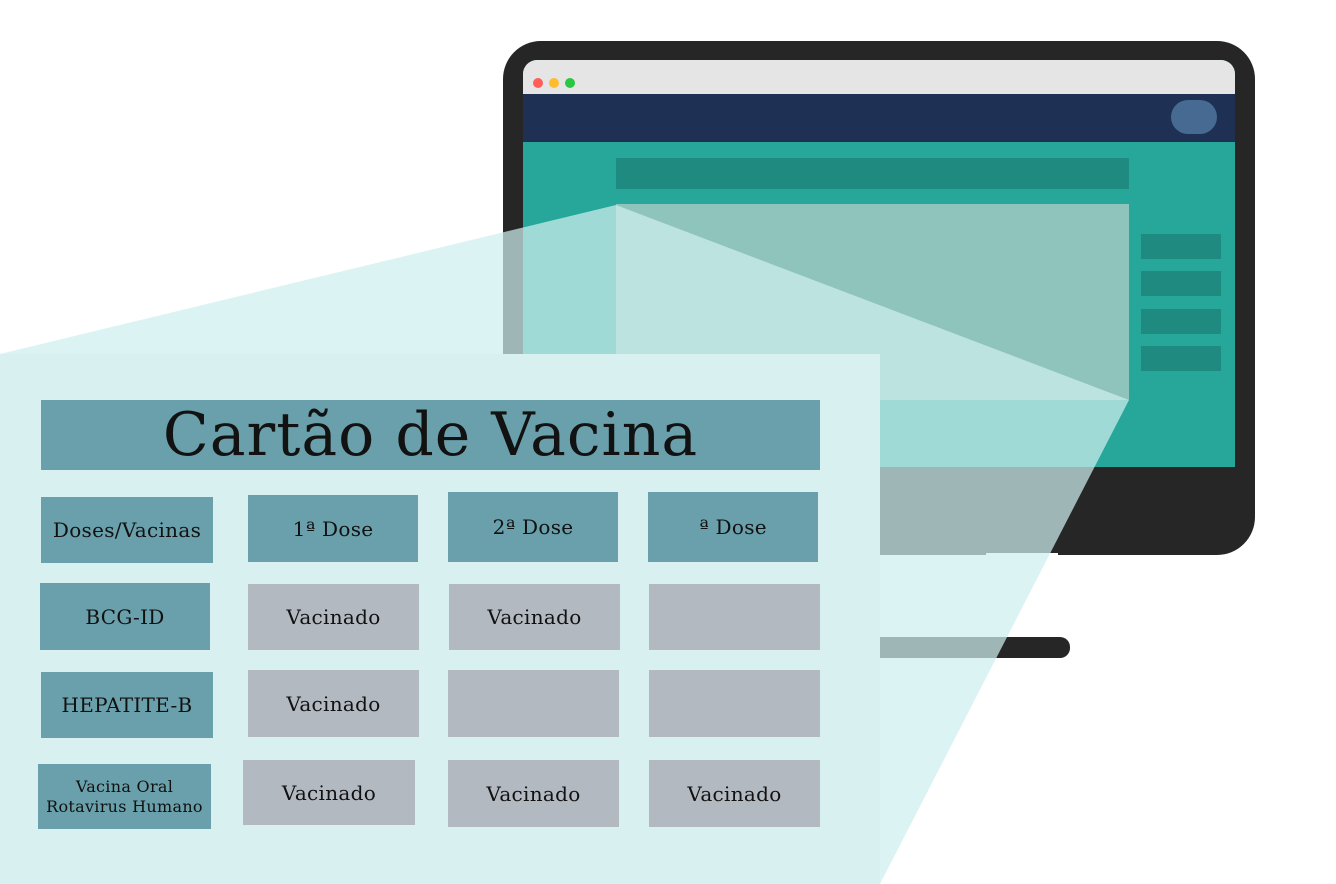  I want to click on header-dose-3: ª Dose, so click(733, 527).